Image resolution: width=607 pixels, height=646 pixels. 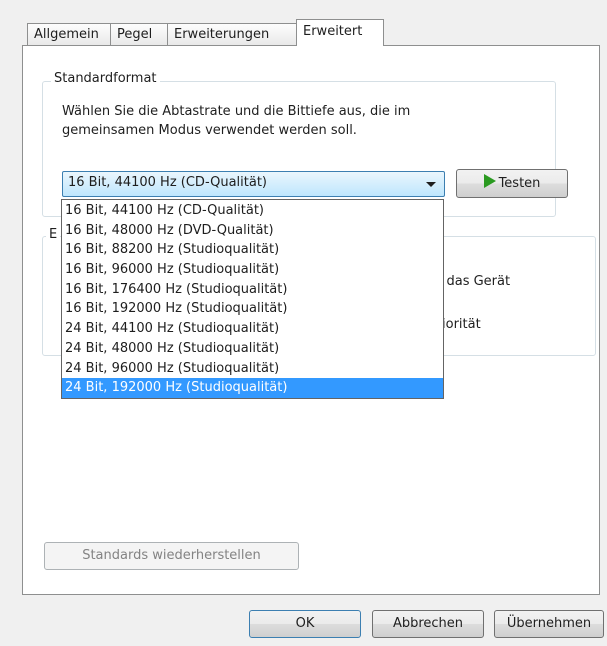 I want to click on tab-erweitert: Erweitert, so click(x=340, y=32).